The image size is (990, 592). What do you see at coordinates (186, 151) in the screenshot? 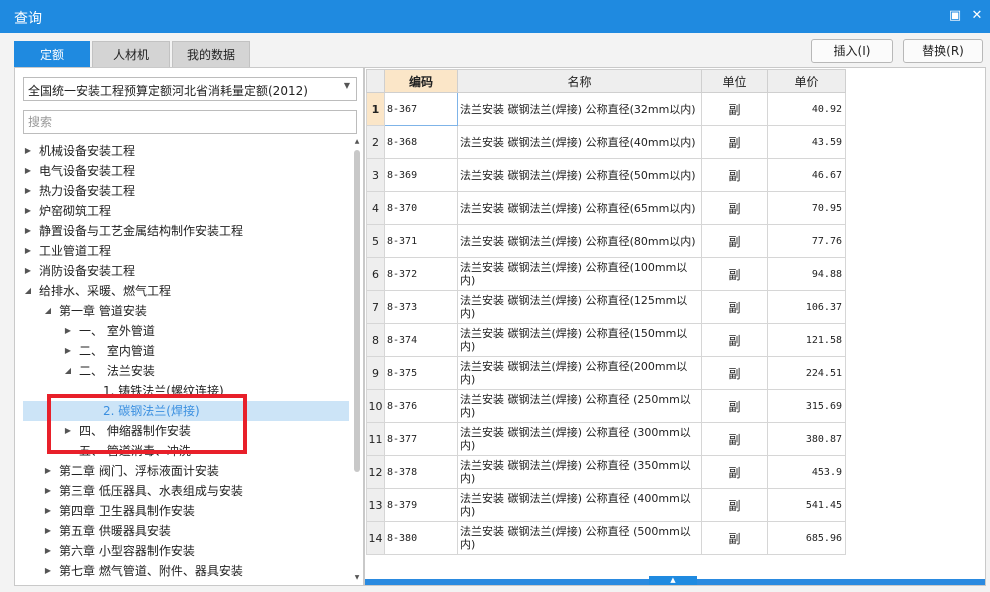
I see `tree-node: ▶ 机械设备安装工程` at bounding box center [186, 151].